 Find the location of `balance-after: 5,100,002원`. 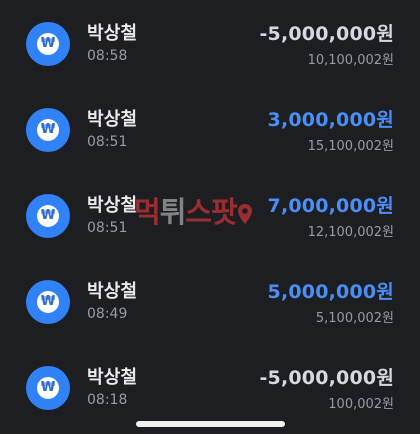

balance-after: 5,100,002원 is located at coordinates (354, 318).